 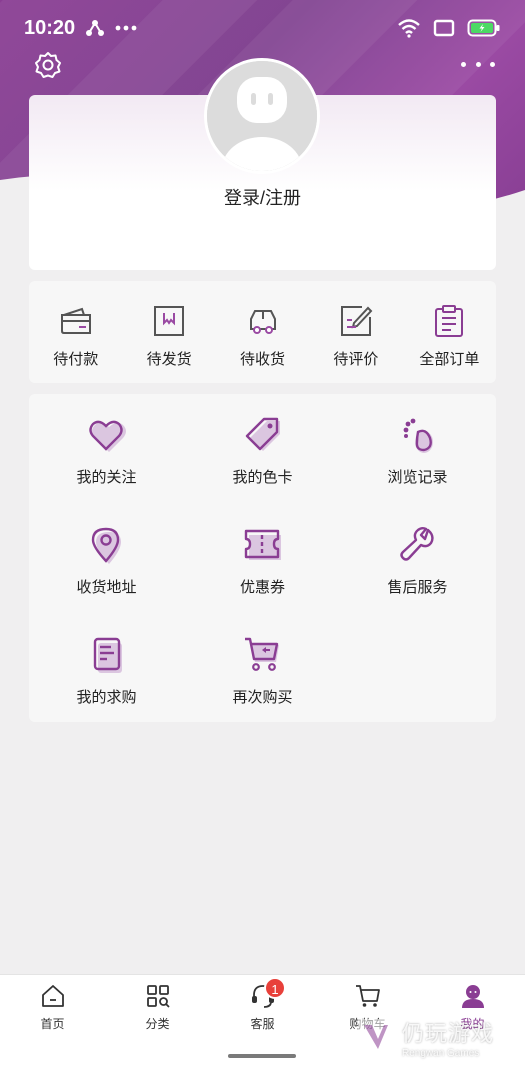 I want to click on tab-shopping-cart: 购物车, so click(x=367, y=1027).